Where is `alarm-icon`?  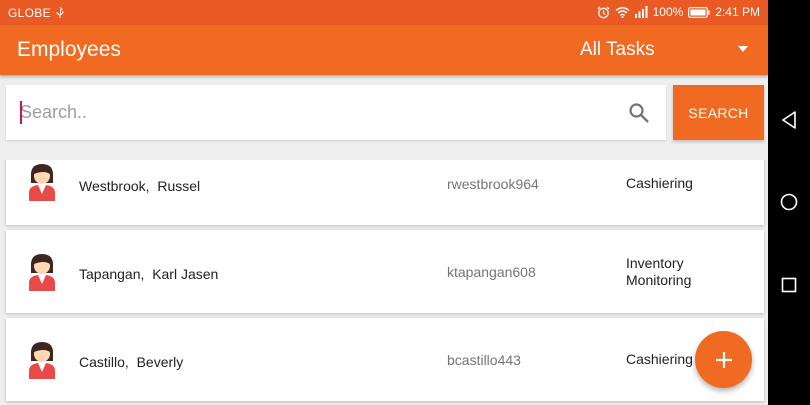 alarm-icon is located at coordinates (603, 12).